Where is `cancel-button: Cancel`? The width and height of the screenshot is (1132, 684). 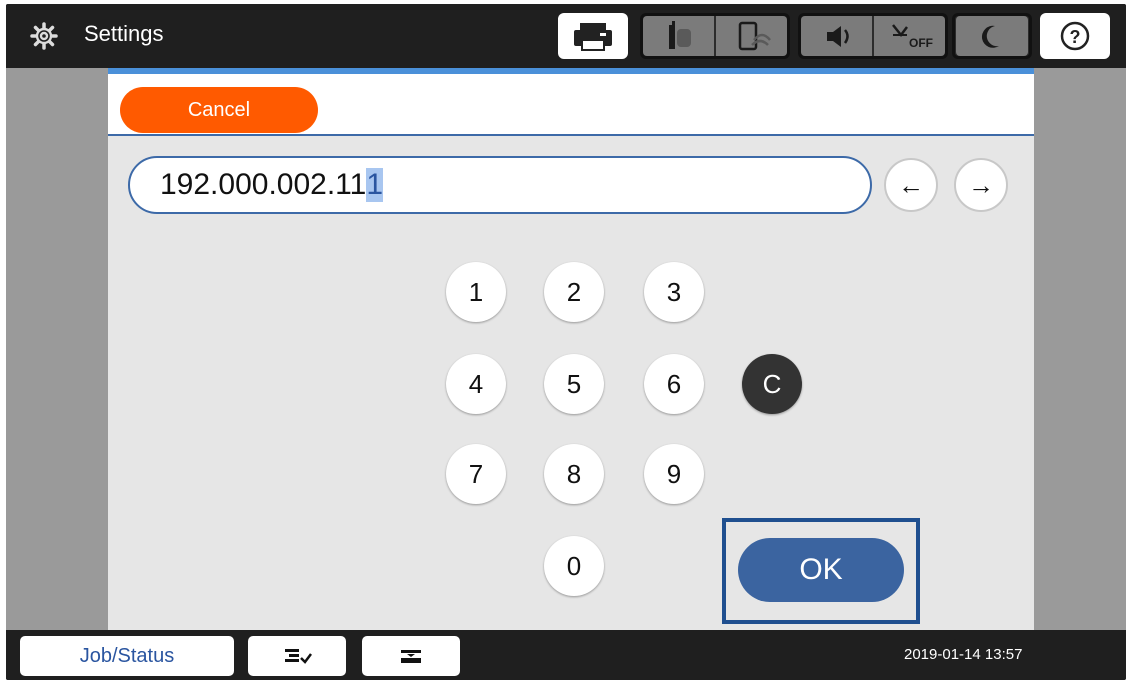
cancel-button: Cancel is located at coordinates (219, 110).